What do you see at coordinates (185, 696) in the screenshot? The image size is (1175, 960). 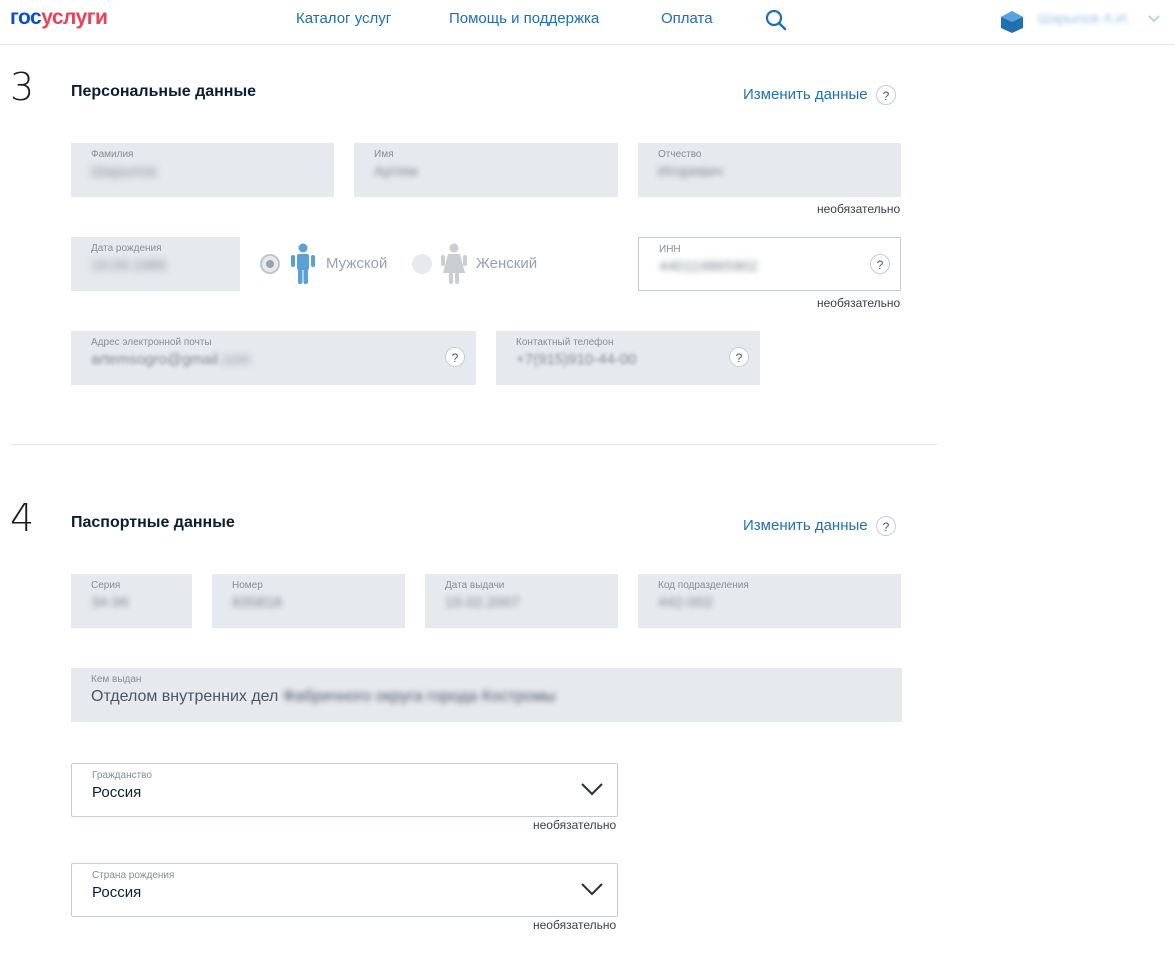 I see `issued-by-visible-part: Отделом внутренних дел` at bounding box center [185, 696].